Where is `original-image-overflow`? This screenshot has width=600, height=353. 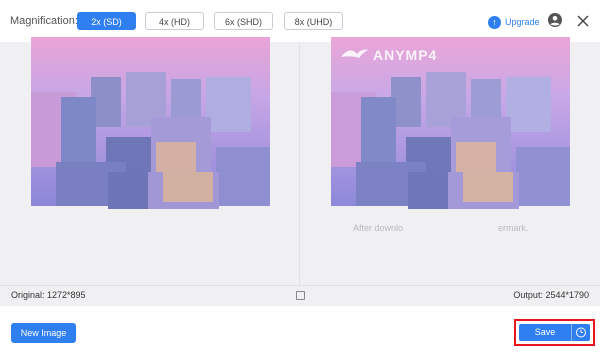 original-image-overflow is located at coordinates (163, 190).